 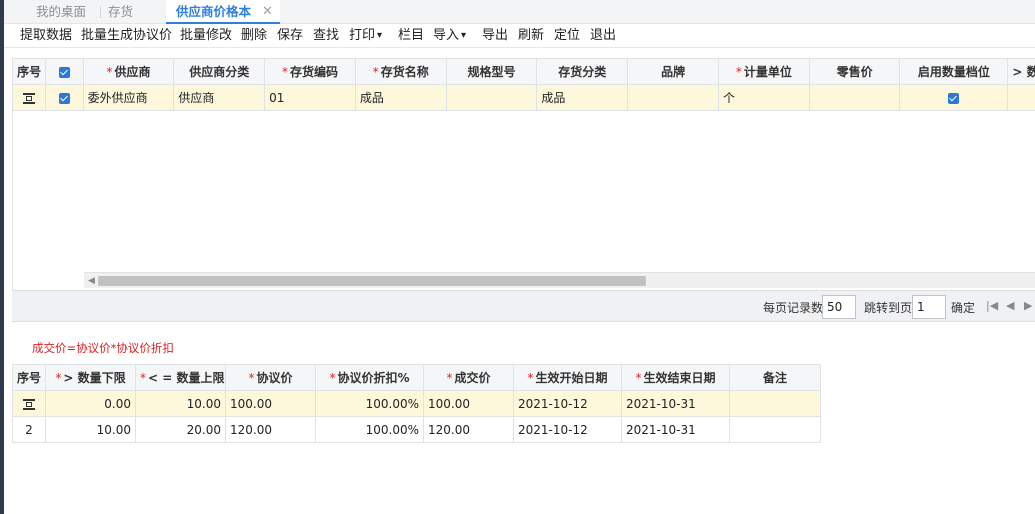 What do you see at coordinates (675, 377) in the screenshot?
I see `tier-col-end-date: * 生效结束日期` at bounding box center [675, 377].